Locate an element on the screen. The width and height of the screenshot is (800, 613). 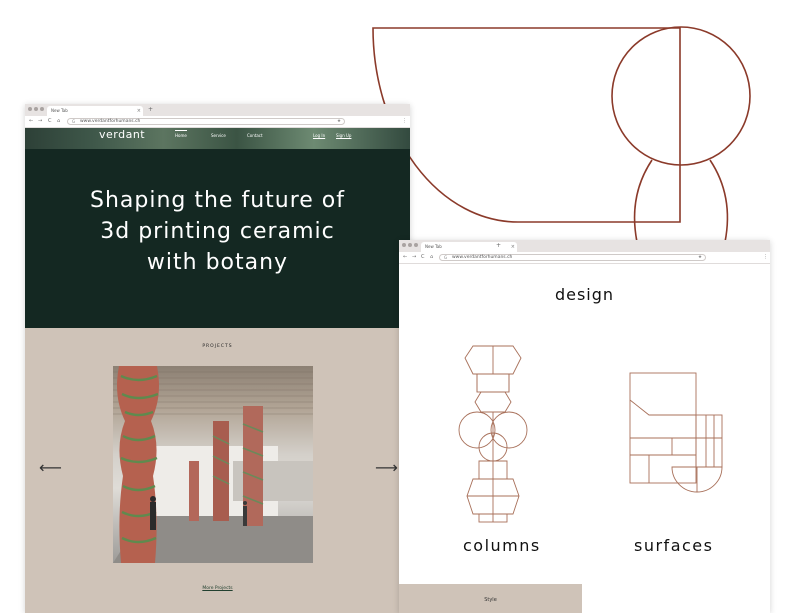
nav-home-link: Home is located at coordinates (181, 135).